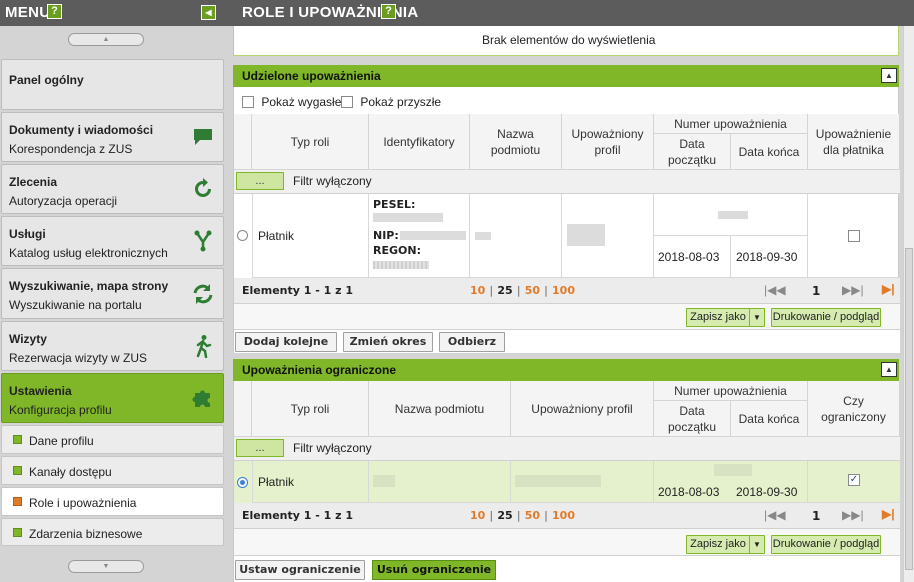 This screenshot has width=914, height=582. I want to click on sidebar-item-panel-ogolny: Panel ogólny, so click(112, 84).